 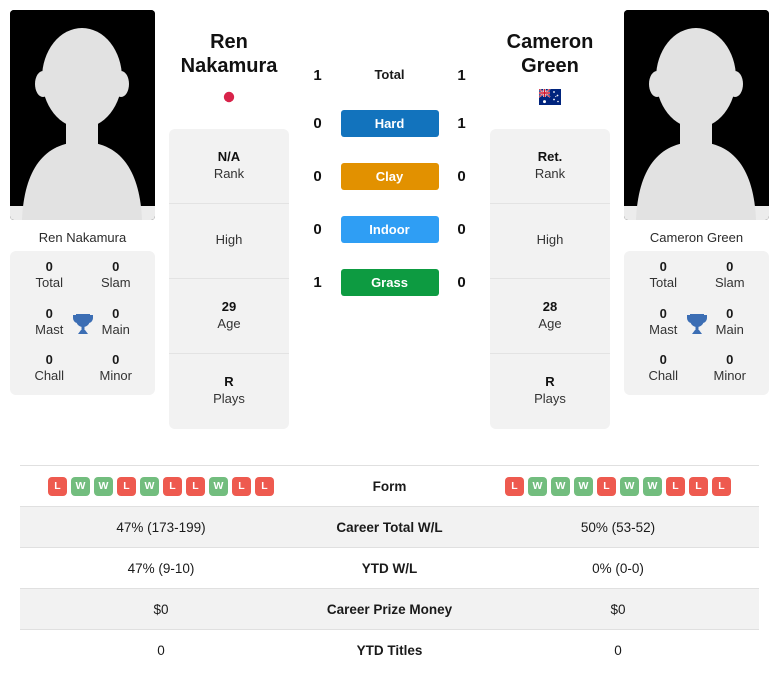 What do you see at coordinates (229, 54) in the screenshot?
I see `left-player-name: Ren Nakamura` at bounding box center [229, 54].